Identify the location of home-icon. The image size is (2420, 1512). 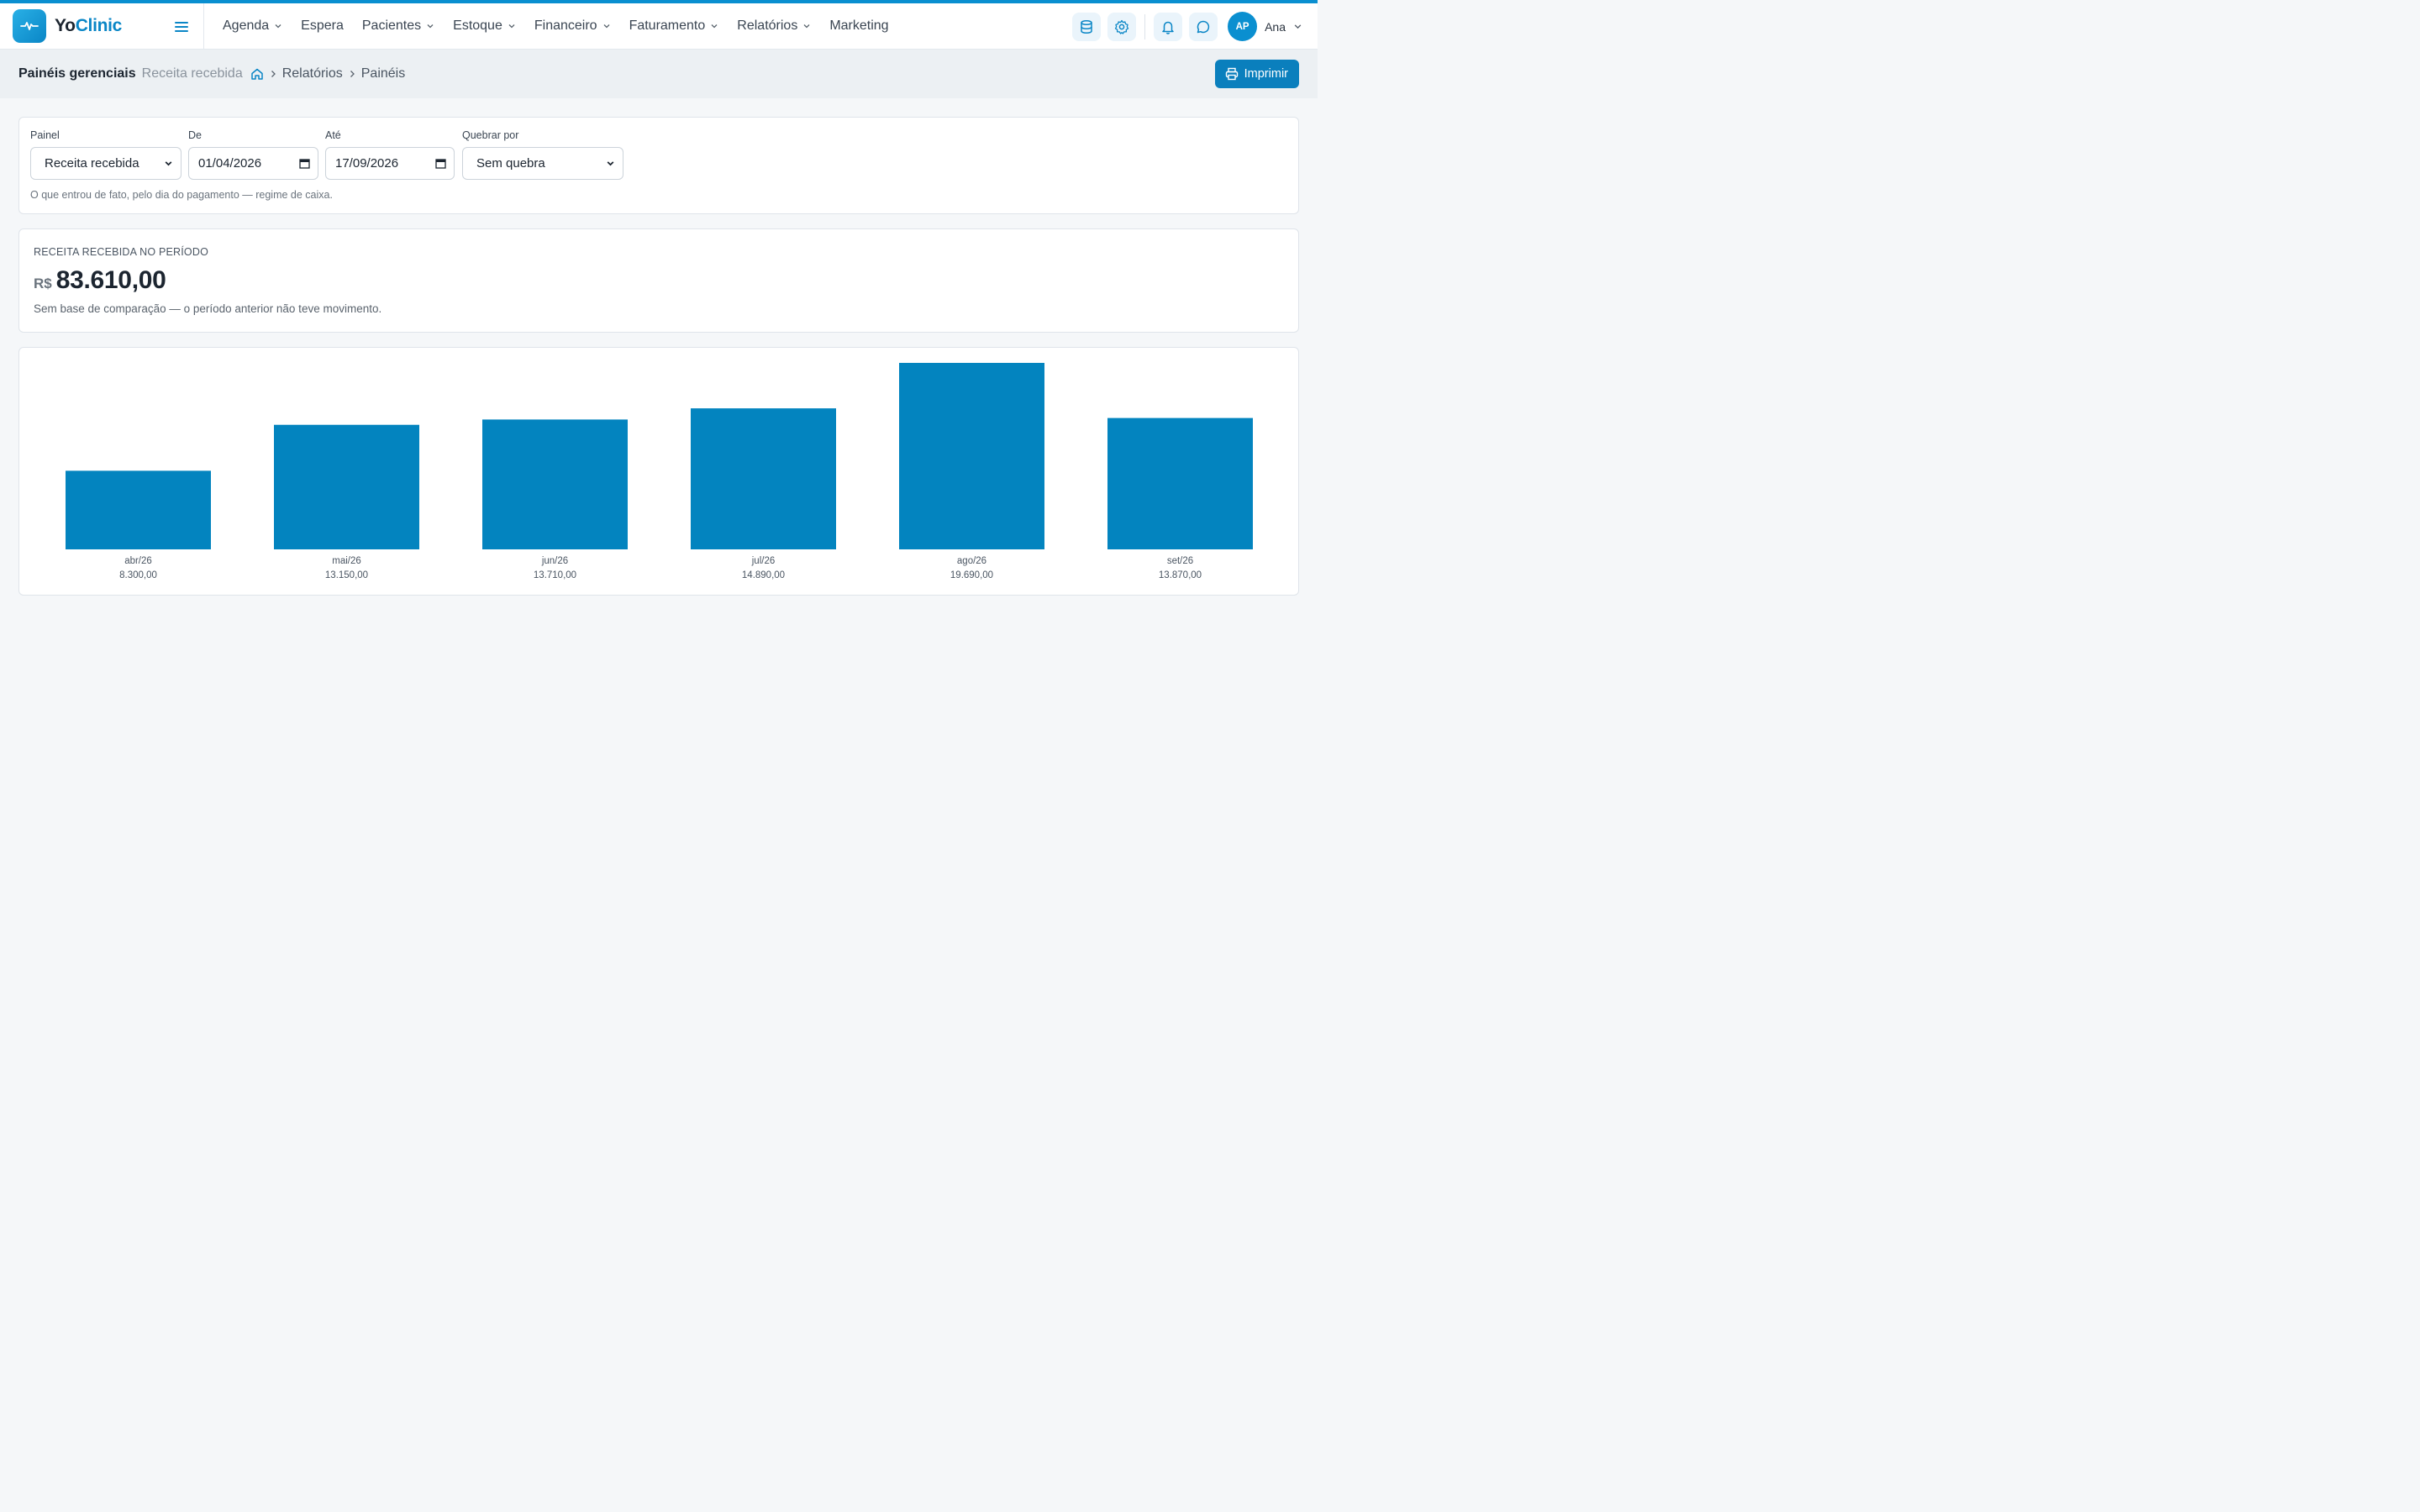
(257, 74).